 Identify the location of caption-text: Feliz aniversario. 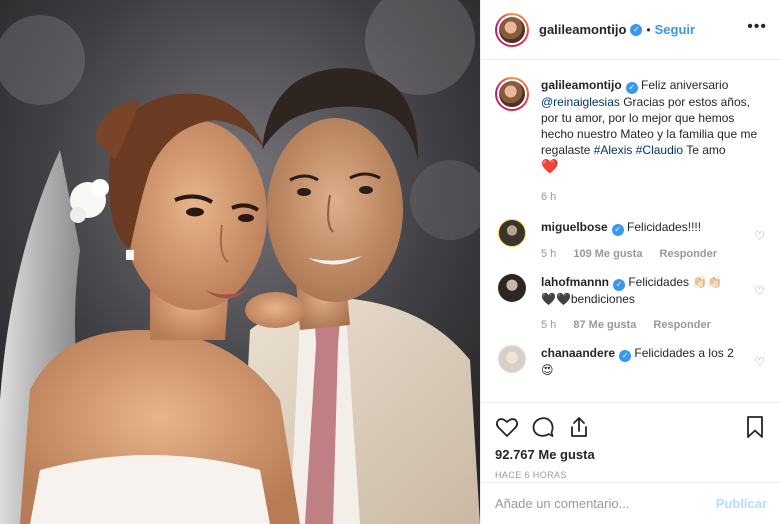
(683, 85).